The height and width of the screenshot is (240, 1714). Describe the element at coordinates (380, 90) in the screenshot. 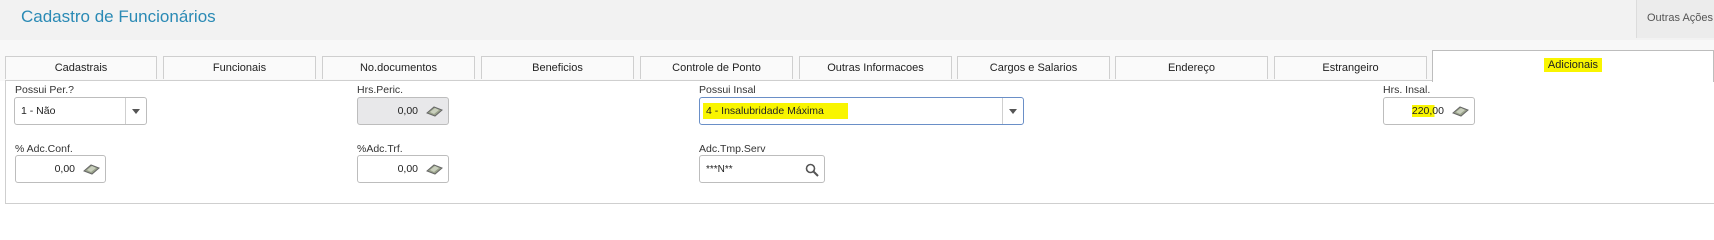

I see `hrs-peric-label: Hrs.Peric.` at that location.